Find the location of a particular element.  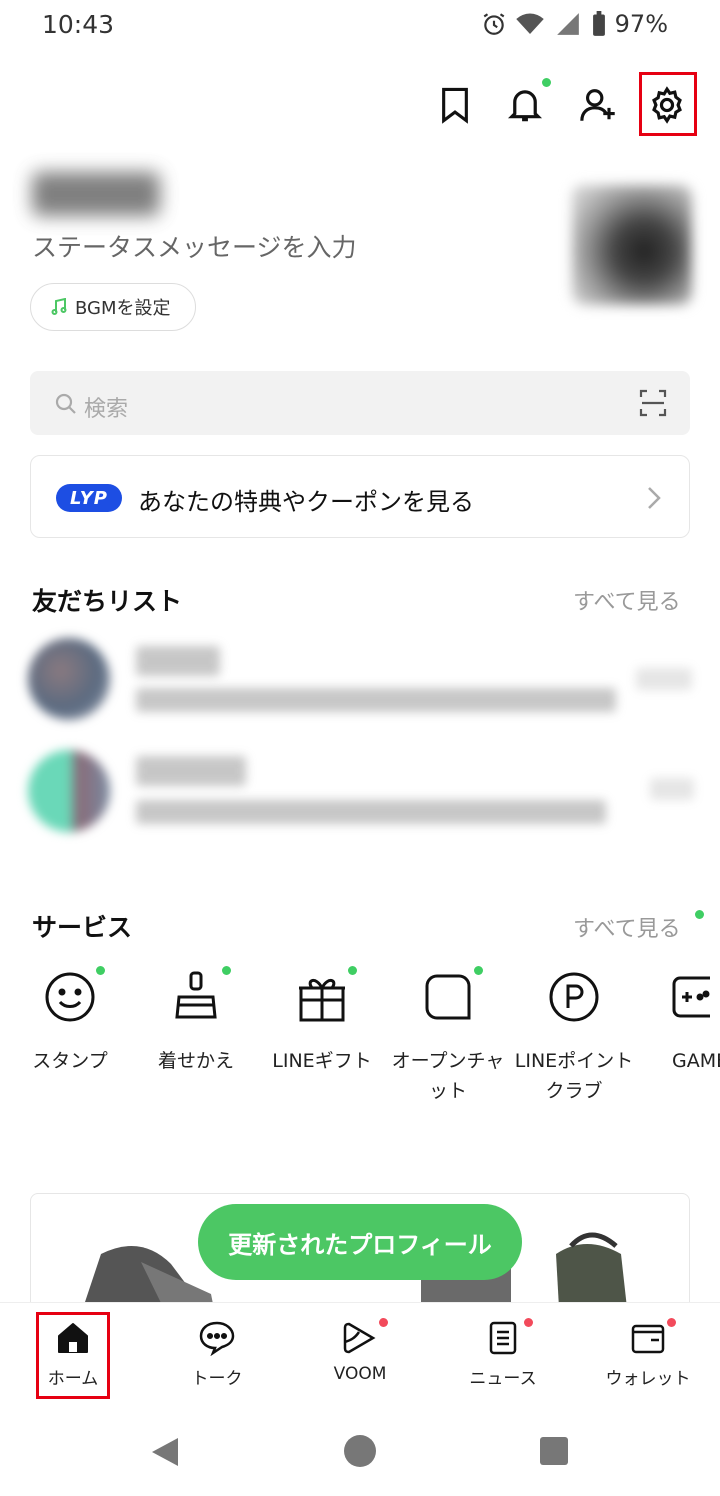

service-label: オープンチャット is located at coordinates (448, 1076).